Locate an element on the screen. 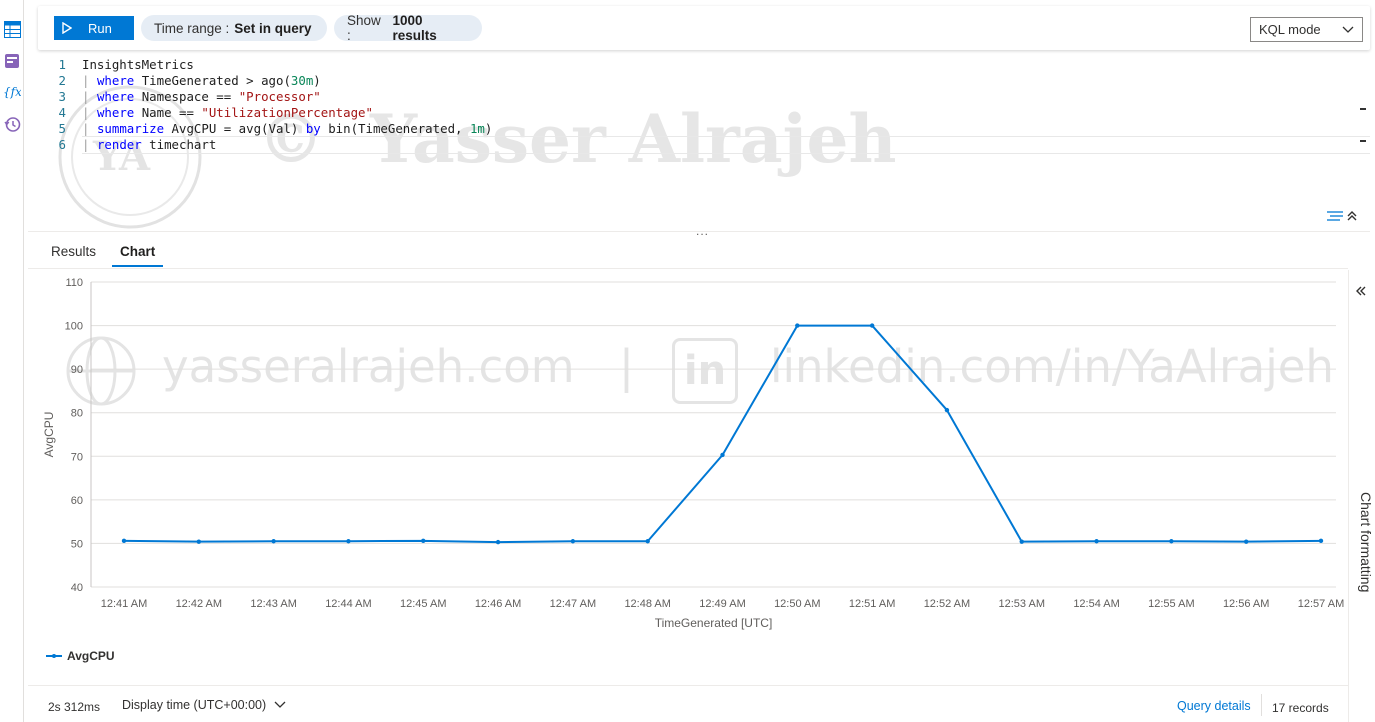  play-icon is located at coordinates (67, 28).